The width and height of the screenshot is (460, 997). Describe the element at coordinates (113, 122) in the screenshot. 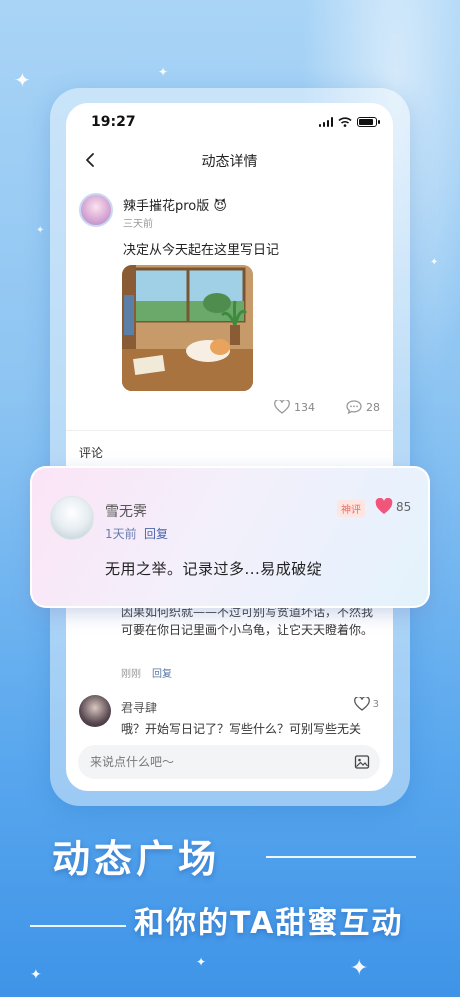

I see `status-time: 19:27` at that location.